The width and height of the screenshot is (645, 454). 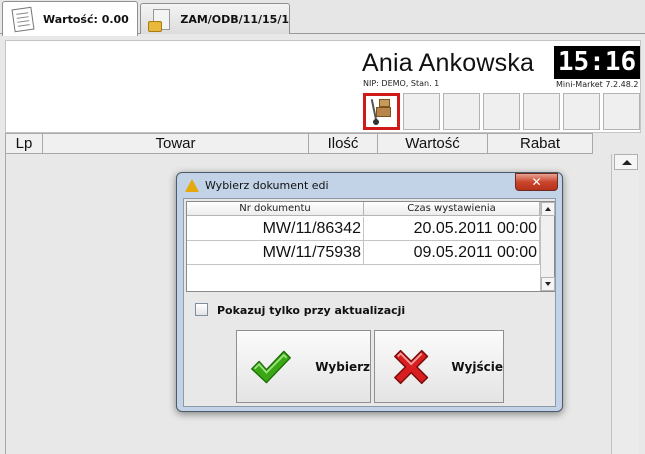 I want to click on exit-button: Wyjście, so click(x=439, y=366).